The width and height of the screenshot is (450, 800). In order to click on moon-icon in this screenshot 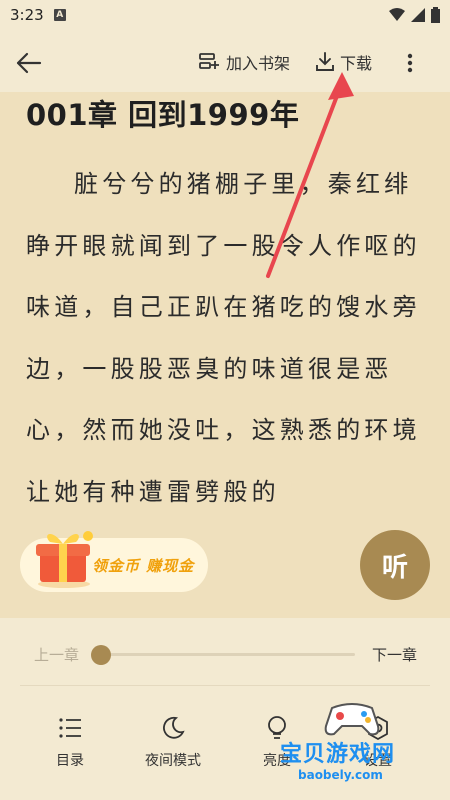, I will do `click(174, 727)`.